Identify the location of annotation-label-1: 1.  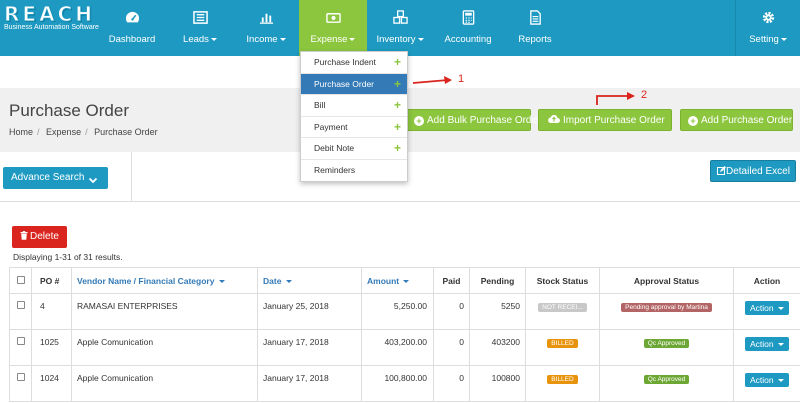
(461, 79).